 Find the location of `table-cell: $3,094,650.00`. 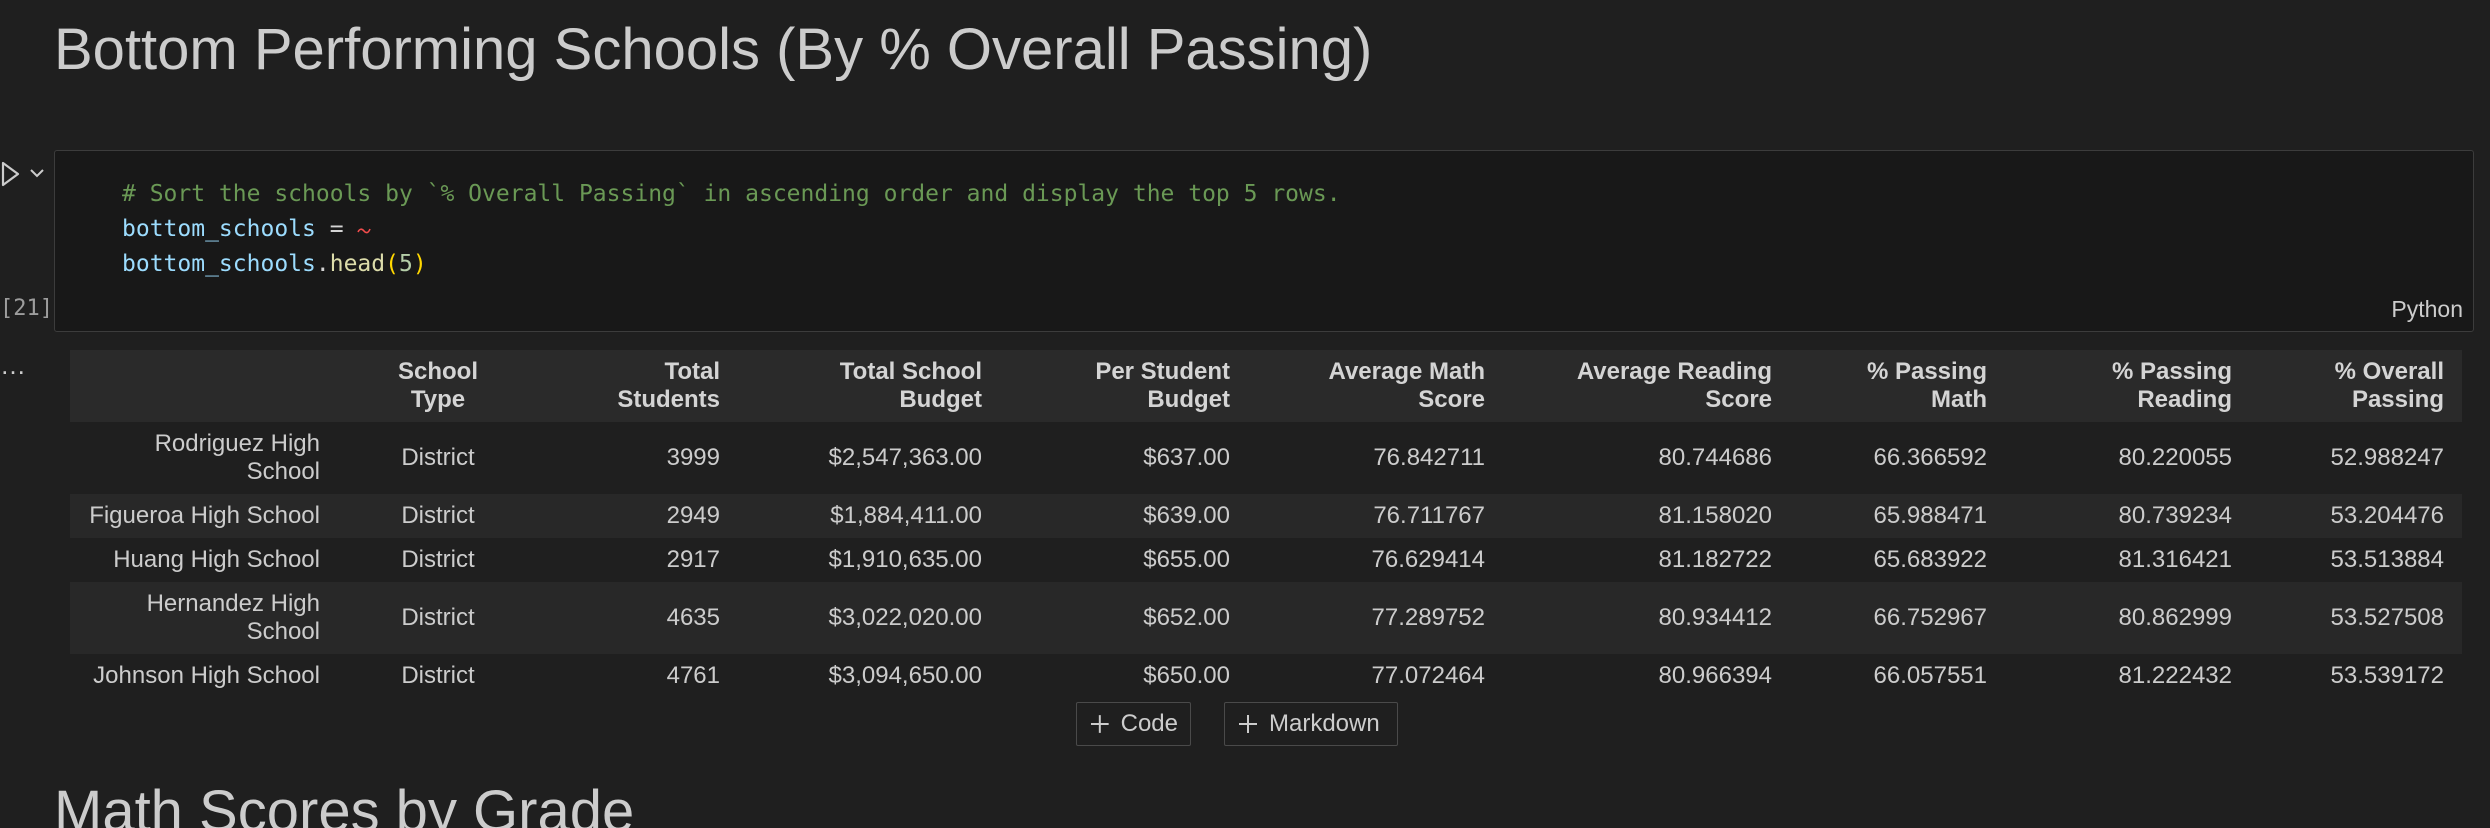

table-cell: $3,094,650.00 is located at coordinates (869, 676).